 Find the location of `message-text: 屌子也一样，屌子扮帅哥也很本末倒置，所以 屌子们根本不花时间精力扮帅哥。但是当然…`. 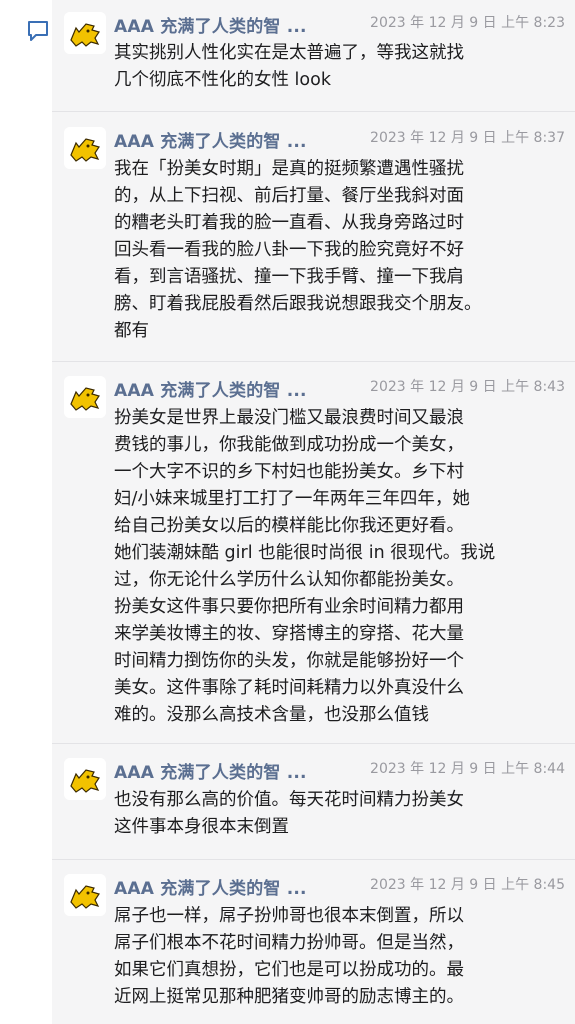

message-text: 屌子也一样，屌子扮帅哥也很本末倒置，所以 屌子们根本不花时间精力扮帅哥。但是当然… is located at coordinates (289, 956).